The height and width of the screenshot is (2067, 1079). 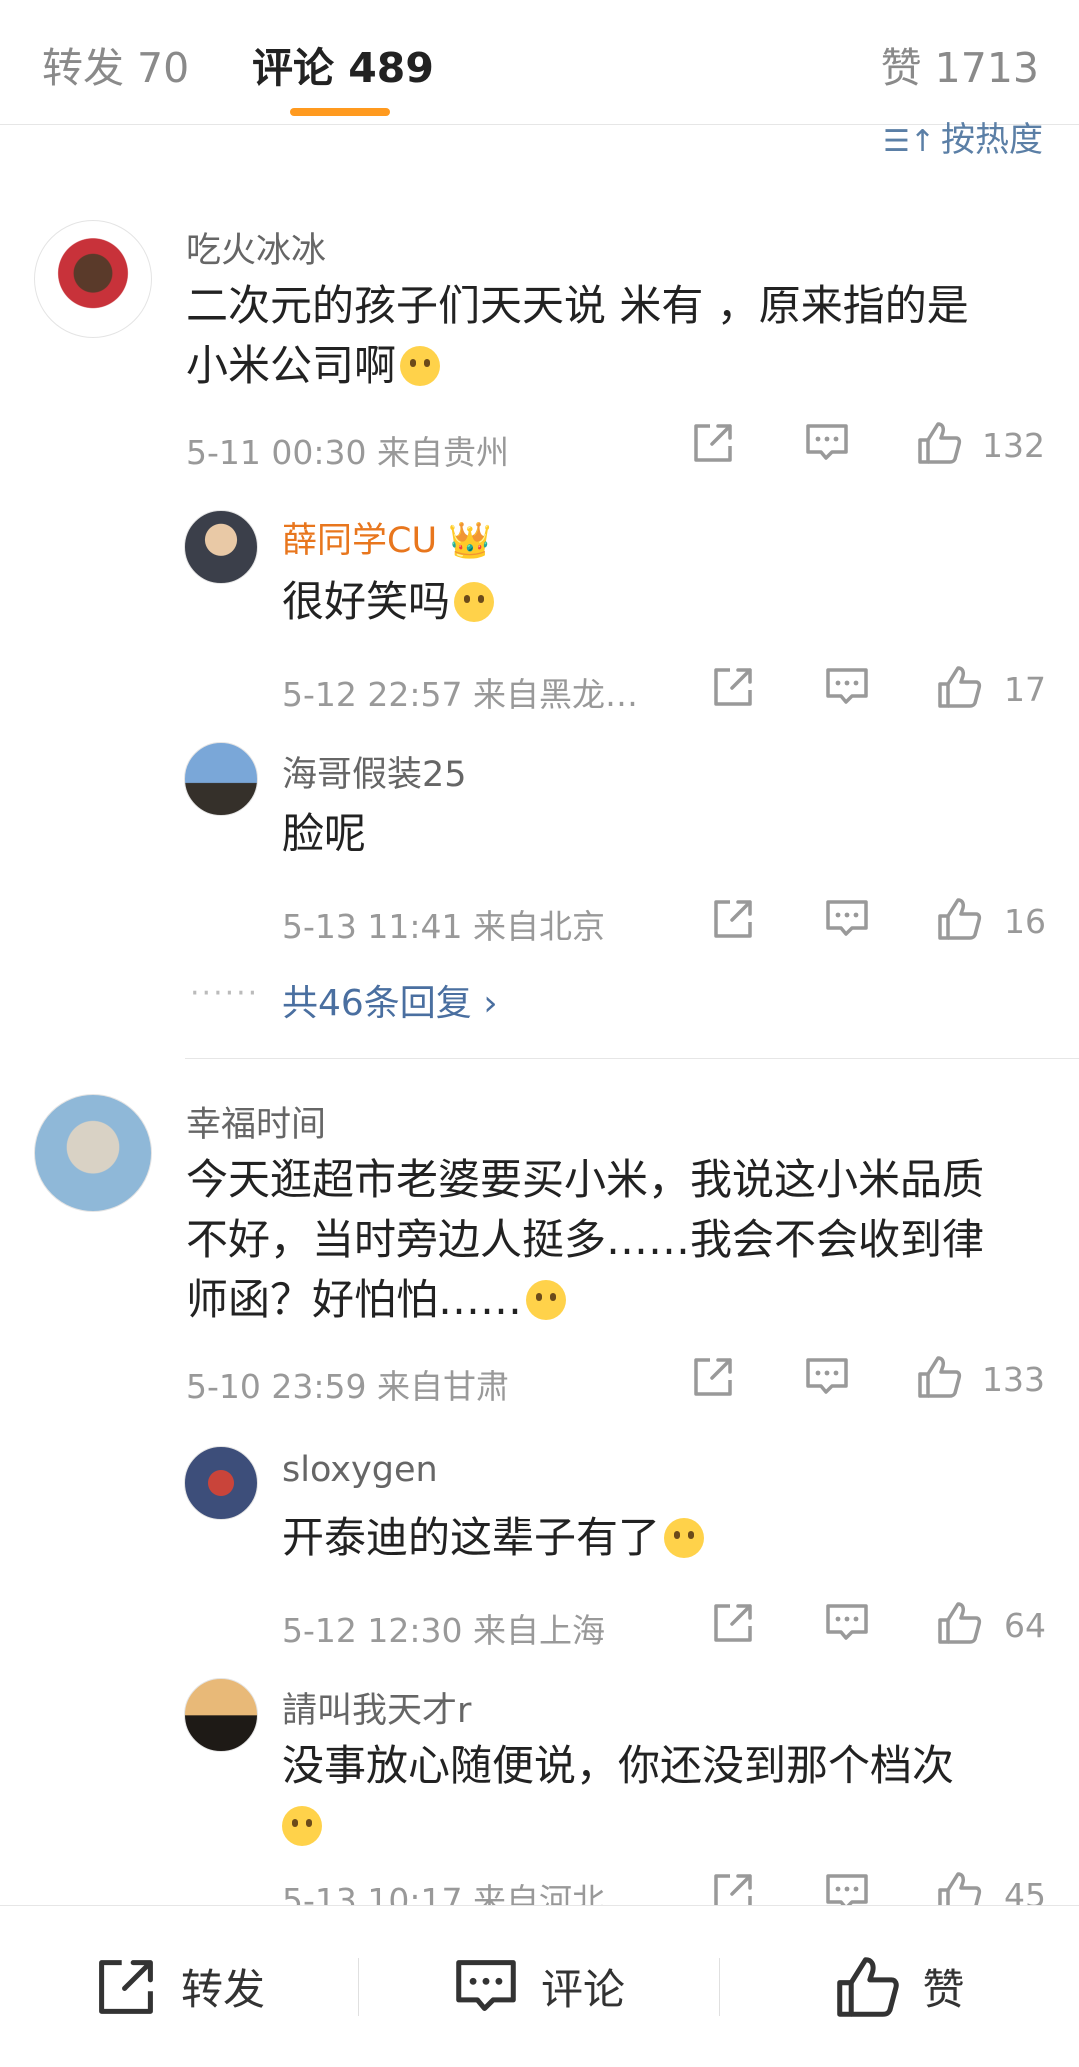 I want to click on tab-repost: 转发 70, so click(x=115, y=64).